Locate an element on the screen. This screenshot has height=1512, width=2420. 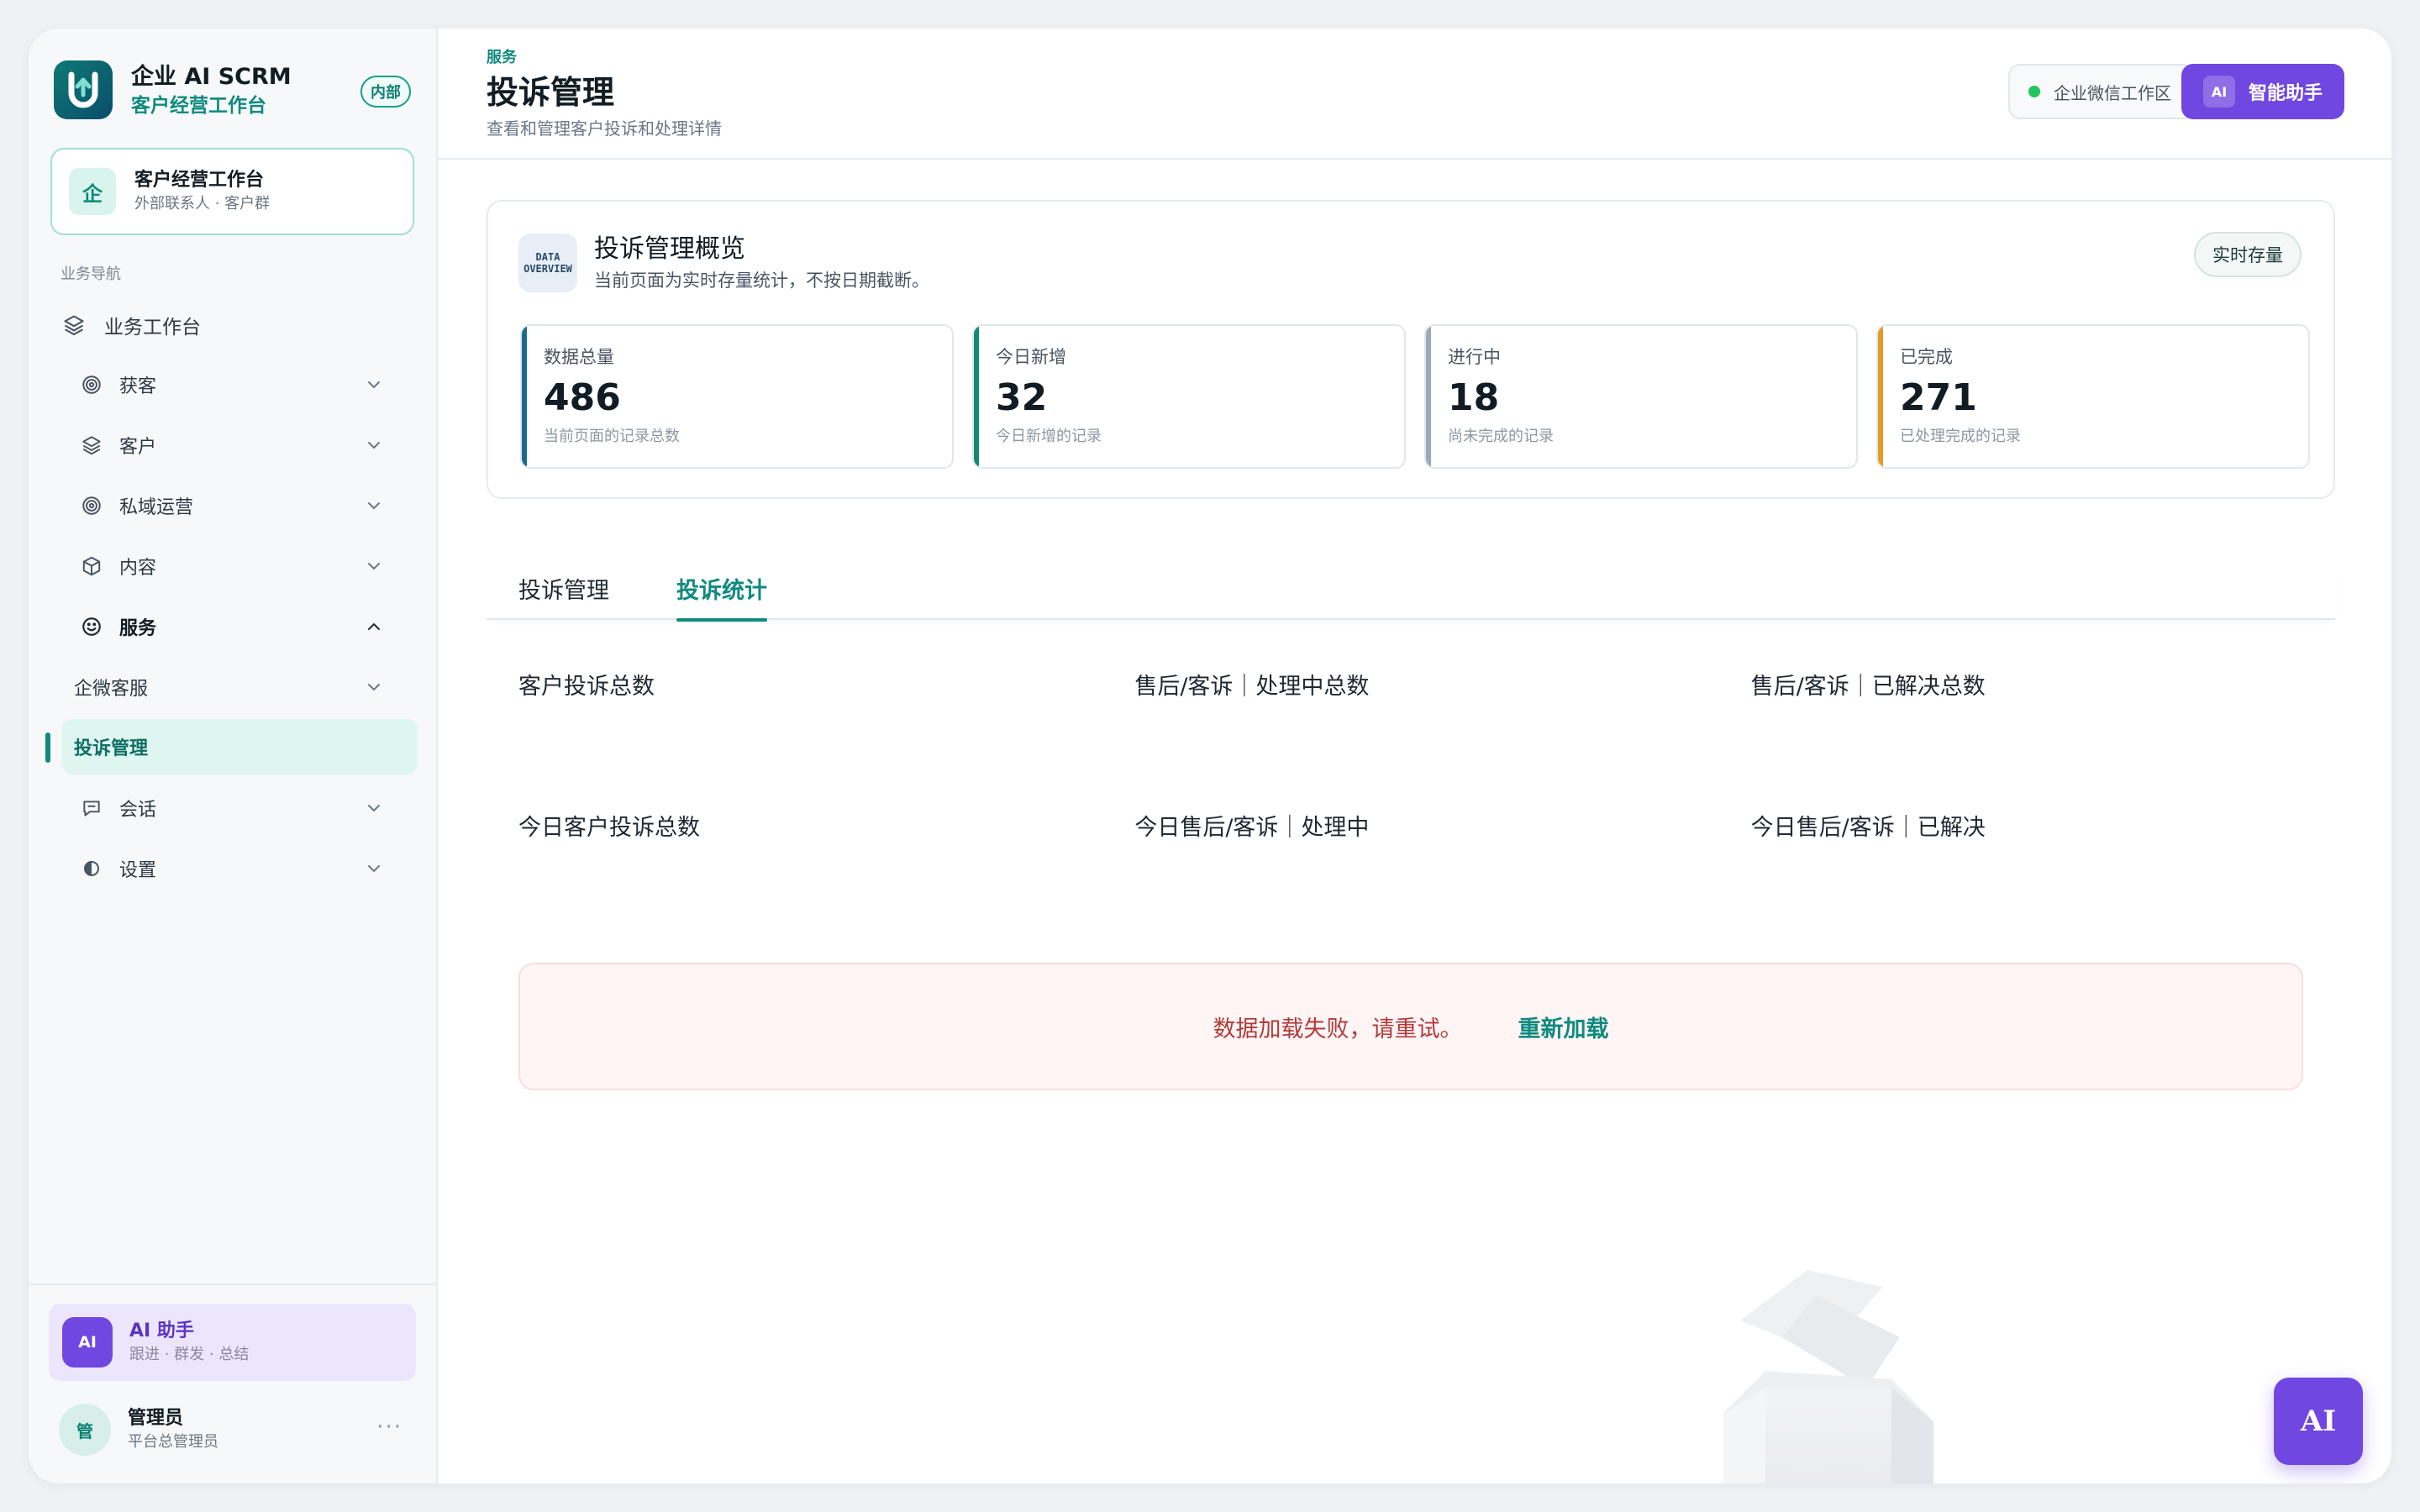
stat-note: 尚未完成的记录 is located at coordinates (1501, 436).